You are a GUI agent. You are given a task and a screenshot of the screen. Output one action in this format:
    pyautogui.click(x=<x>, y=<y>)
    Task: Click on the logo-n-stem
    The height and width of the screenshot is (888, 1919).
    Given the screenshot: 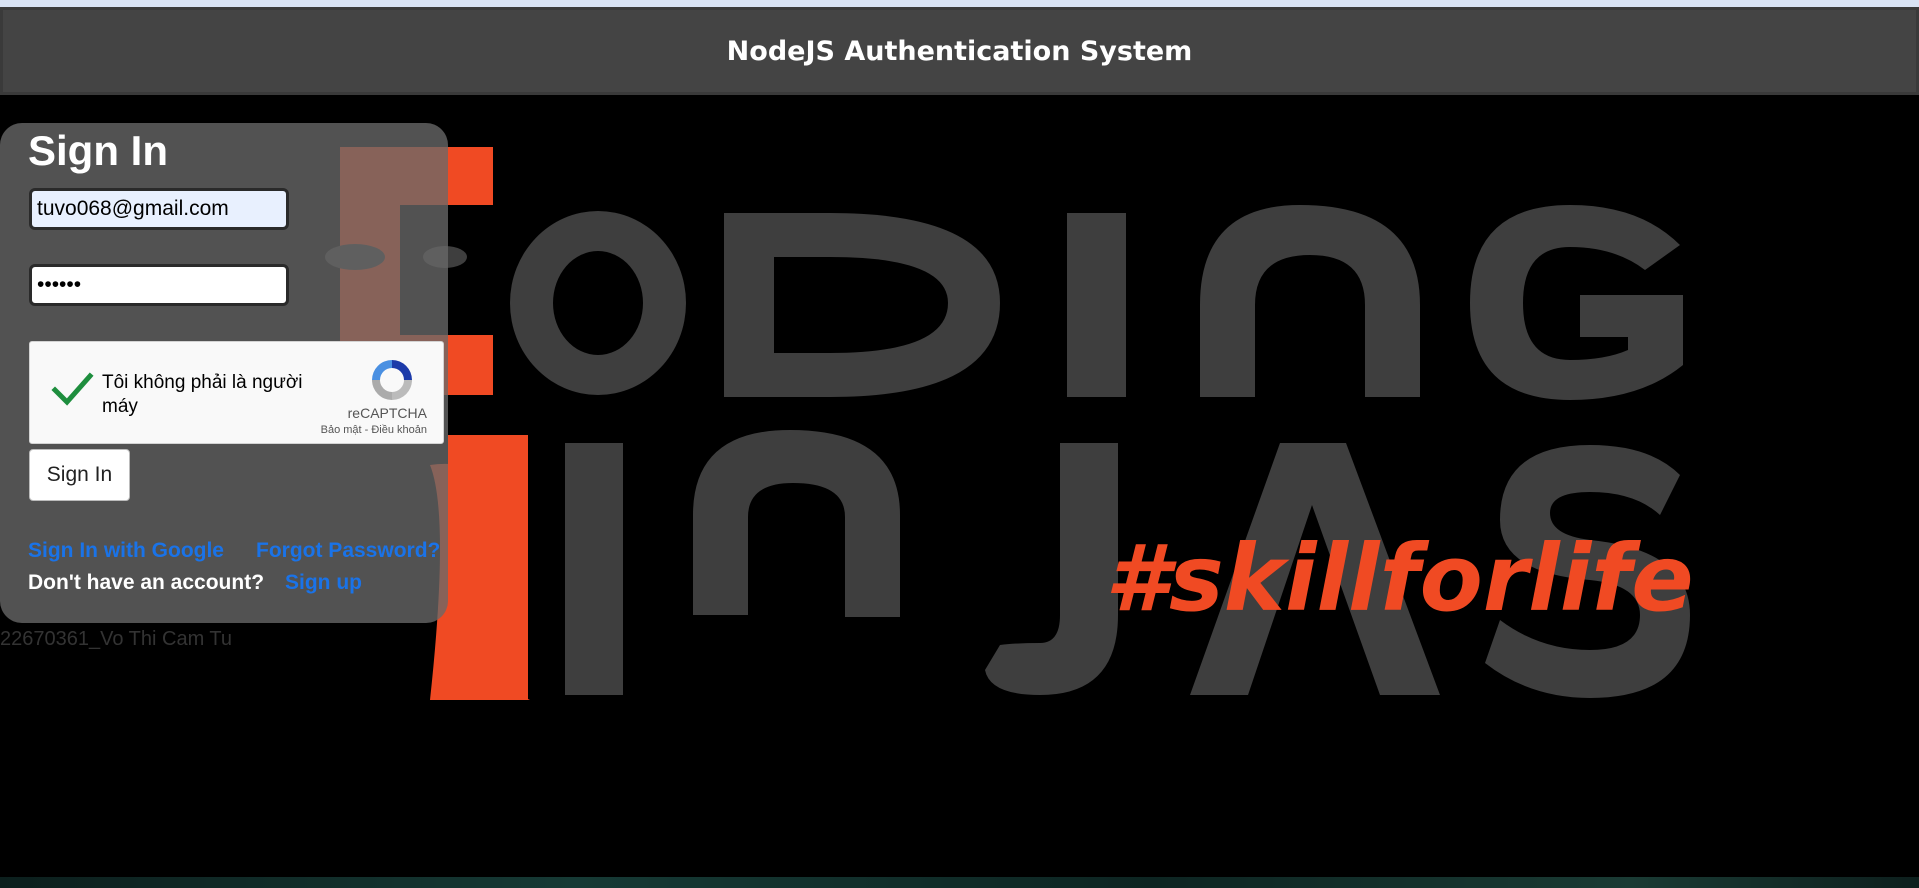 What is the action you would take?
    pyautogui.click(x=488, y=567)
    